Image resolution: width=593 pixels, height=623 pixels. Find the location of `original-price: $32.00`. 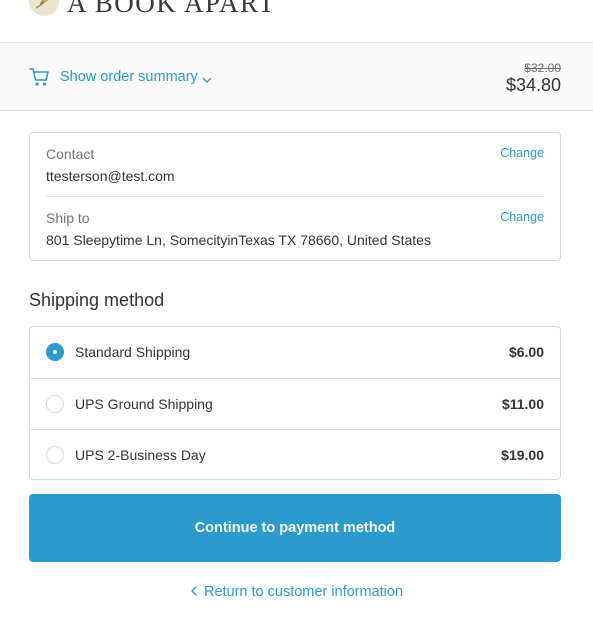

original-price: $32.00 is located at coordinates (542, 68).